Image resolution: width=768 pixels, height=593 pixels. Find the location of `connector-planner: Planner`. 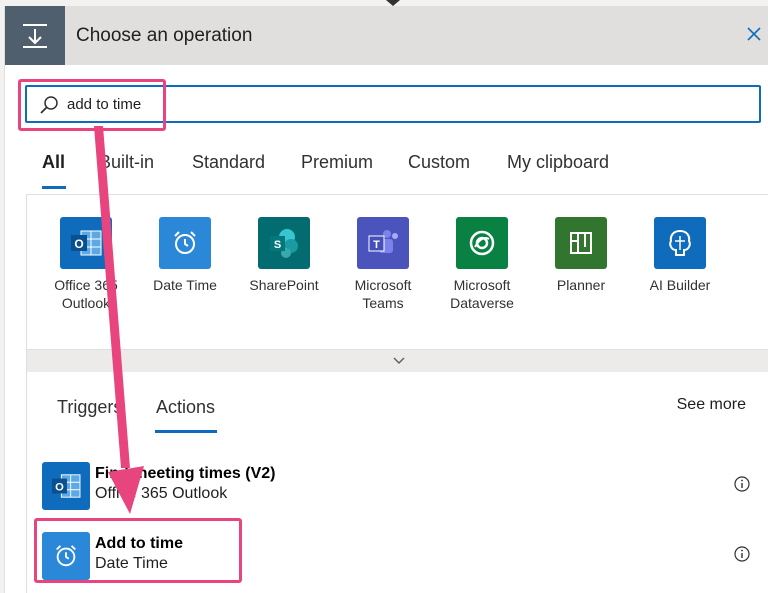

connector-planner: Planner is located at coordinates (581, 255).